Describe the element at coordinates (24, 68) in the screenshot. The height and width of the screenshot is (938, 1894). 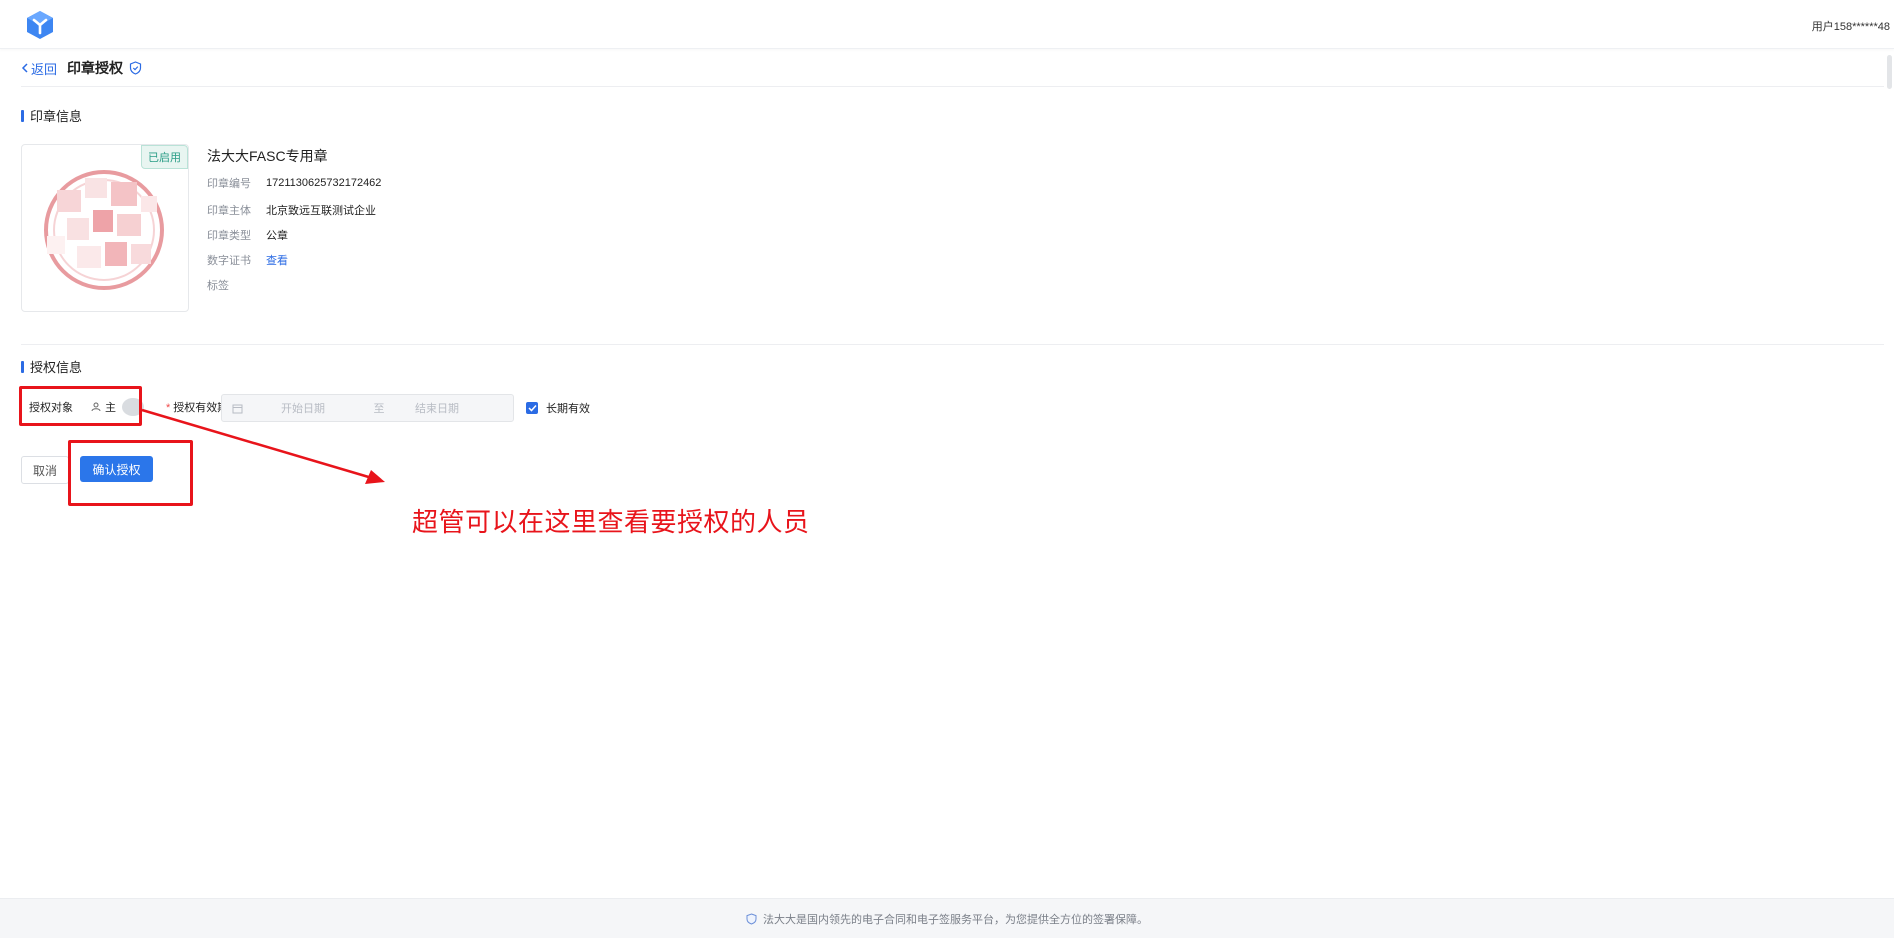
I see `chevron-left-icon` at that location.